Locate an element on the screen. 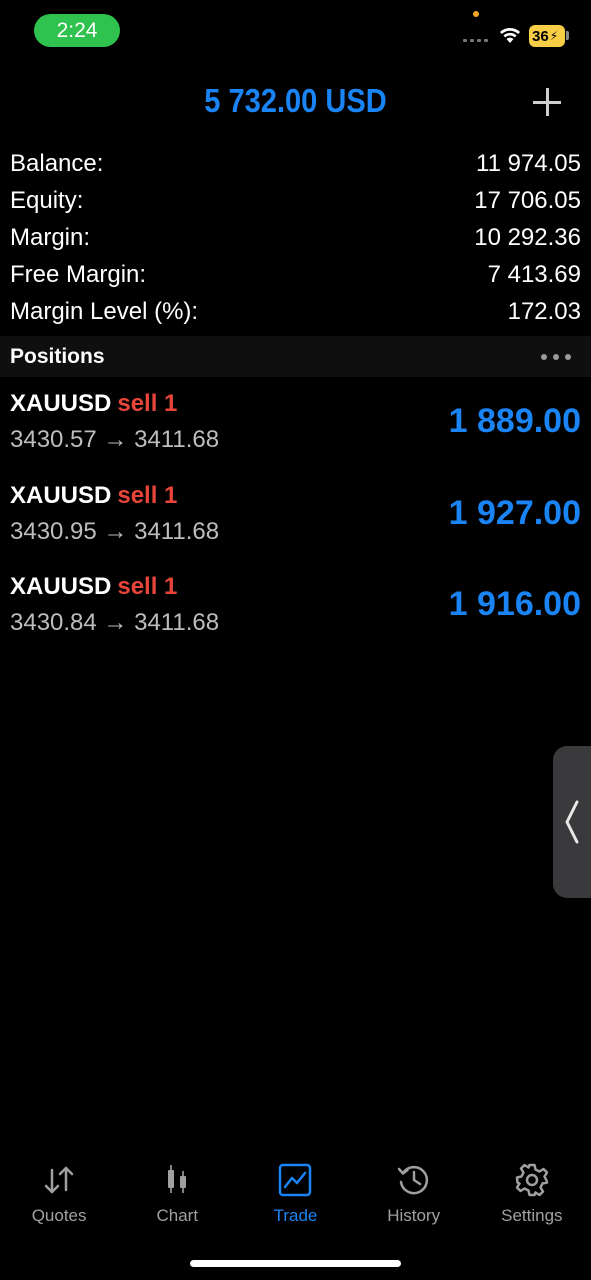 This screenshot has width=591, height=1280. summary-label: Free Margin: is located at coordinates (78, 274).